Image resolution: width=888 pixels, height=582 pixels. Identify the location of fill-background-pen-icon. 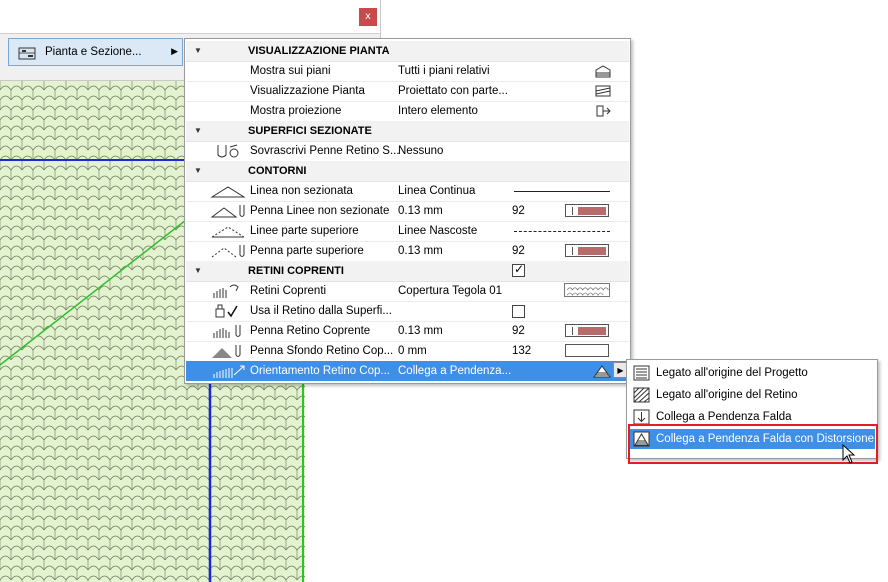
(226, 351).